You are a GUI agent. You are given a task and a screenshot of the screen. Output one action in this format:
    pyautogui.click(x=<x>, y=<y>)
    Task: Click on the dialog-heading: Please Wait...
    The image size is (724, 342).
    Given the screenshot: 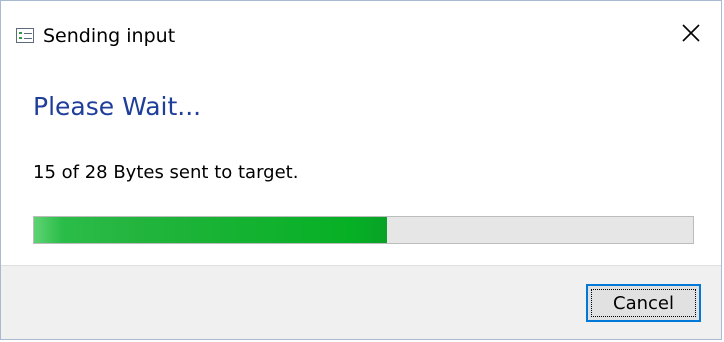 What is the action you would take?
    pyautogui.click(x=117, y=106)
    